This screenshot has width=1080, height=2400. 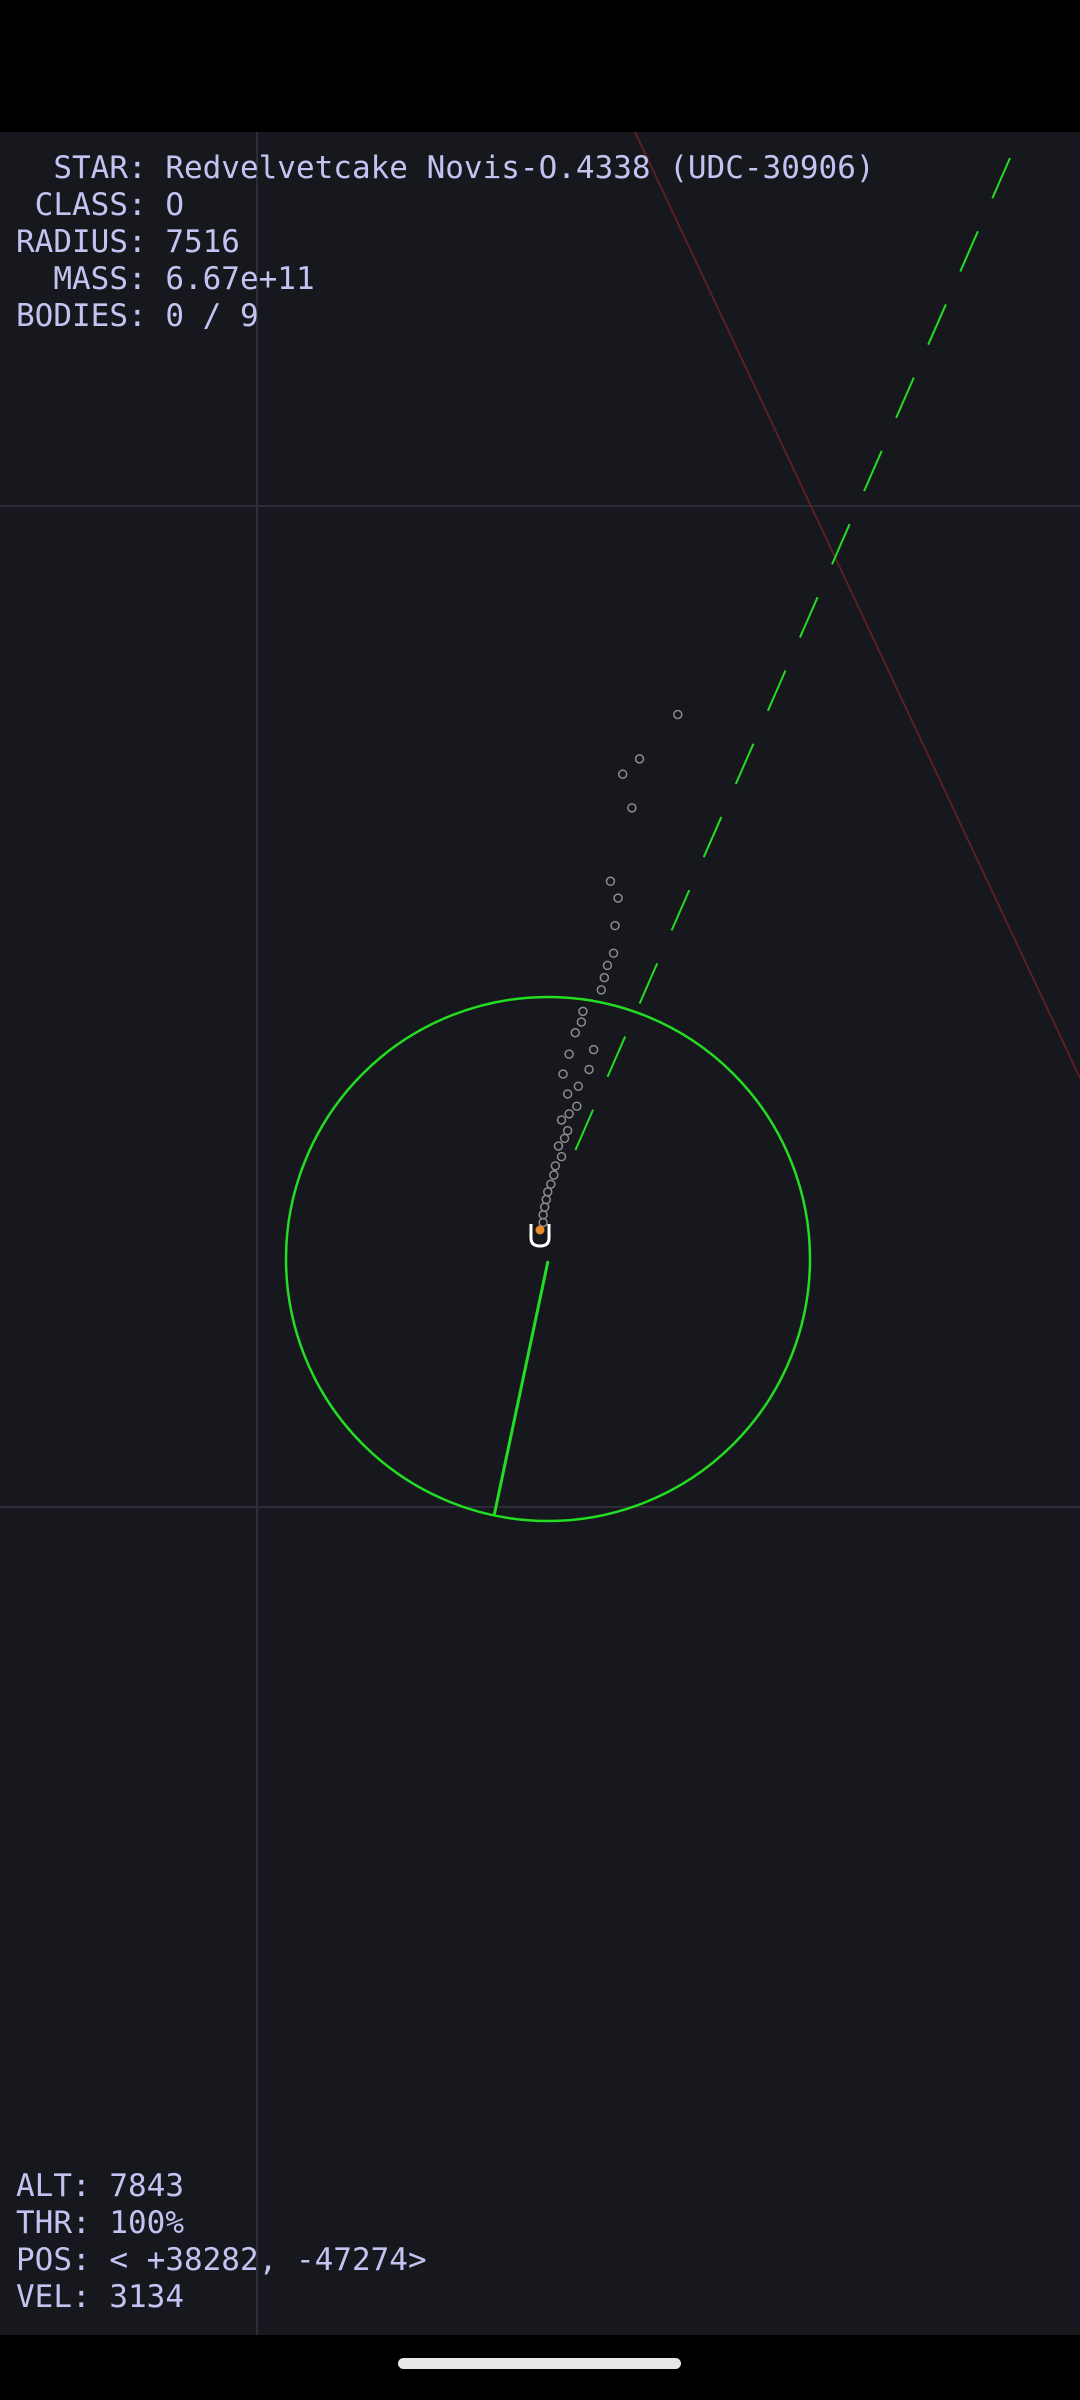 What do you see at coordinates (539, 2363) in the screenshot?
I see `home-indicator` at bounding box center [539, 2363].